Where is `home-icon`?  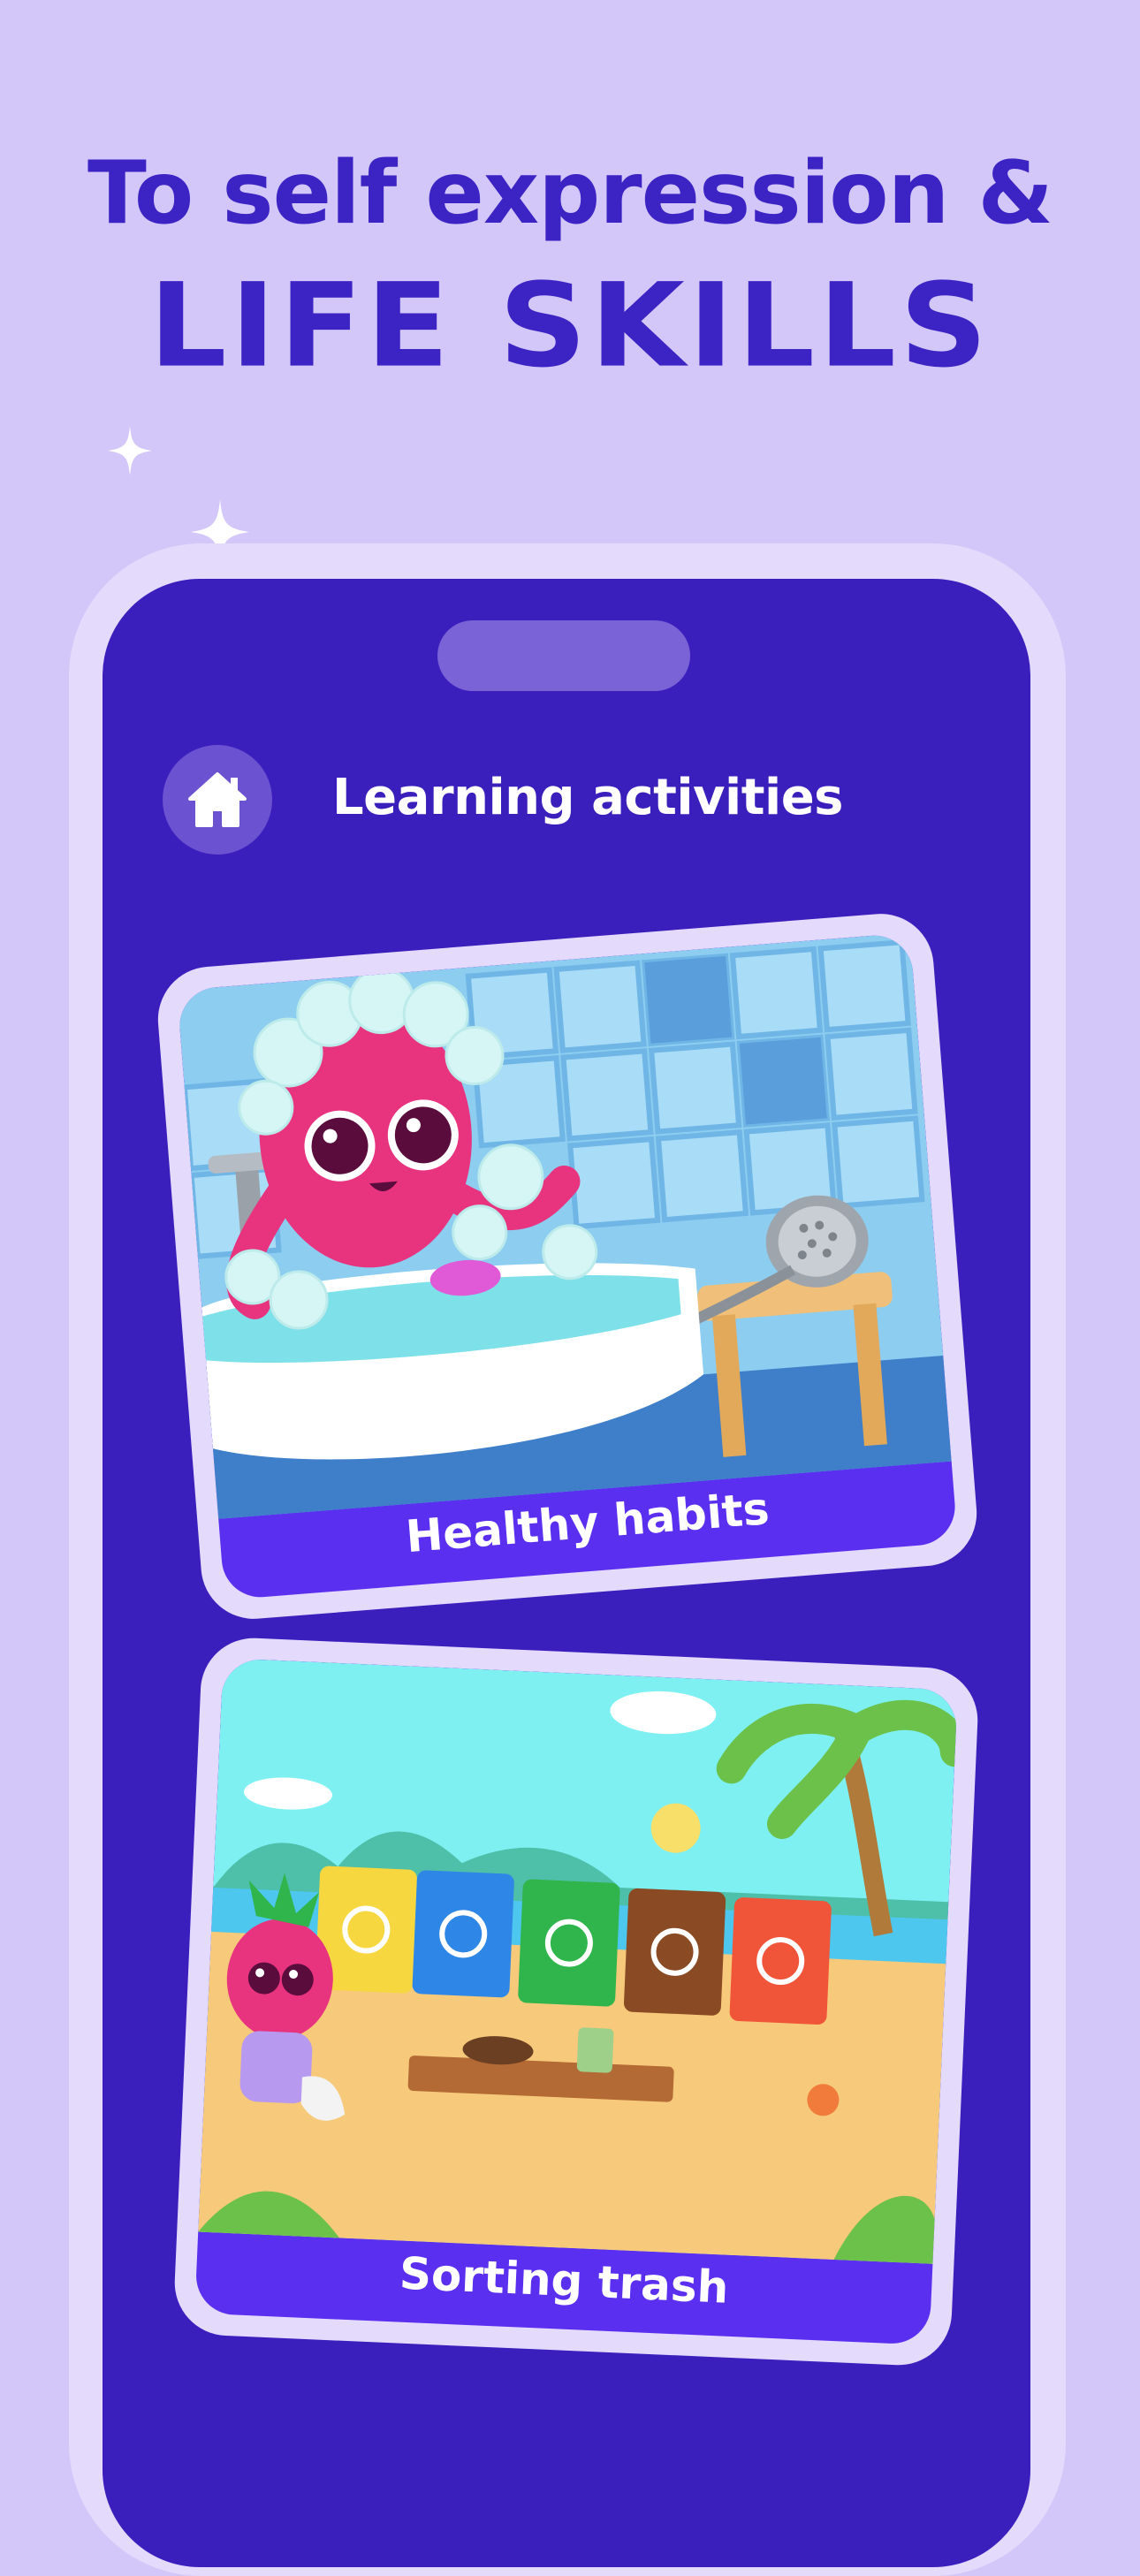 home-icon is located at coordinates (217, 799).